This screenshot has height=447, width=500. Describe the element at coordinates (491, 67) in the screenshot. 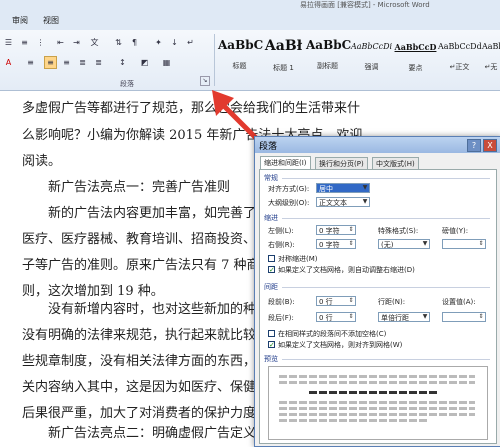

I see `style-name: ↵无` at that location.